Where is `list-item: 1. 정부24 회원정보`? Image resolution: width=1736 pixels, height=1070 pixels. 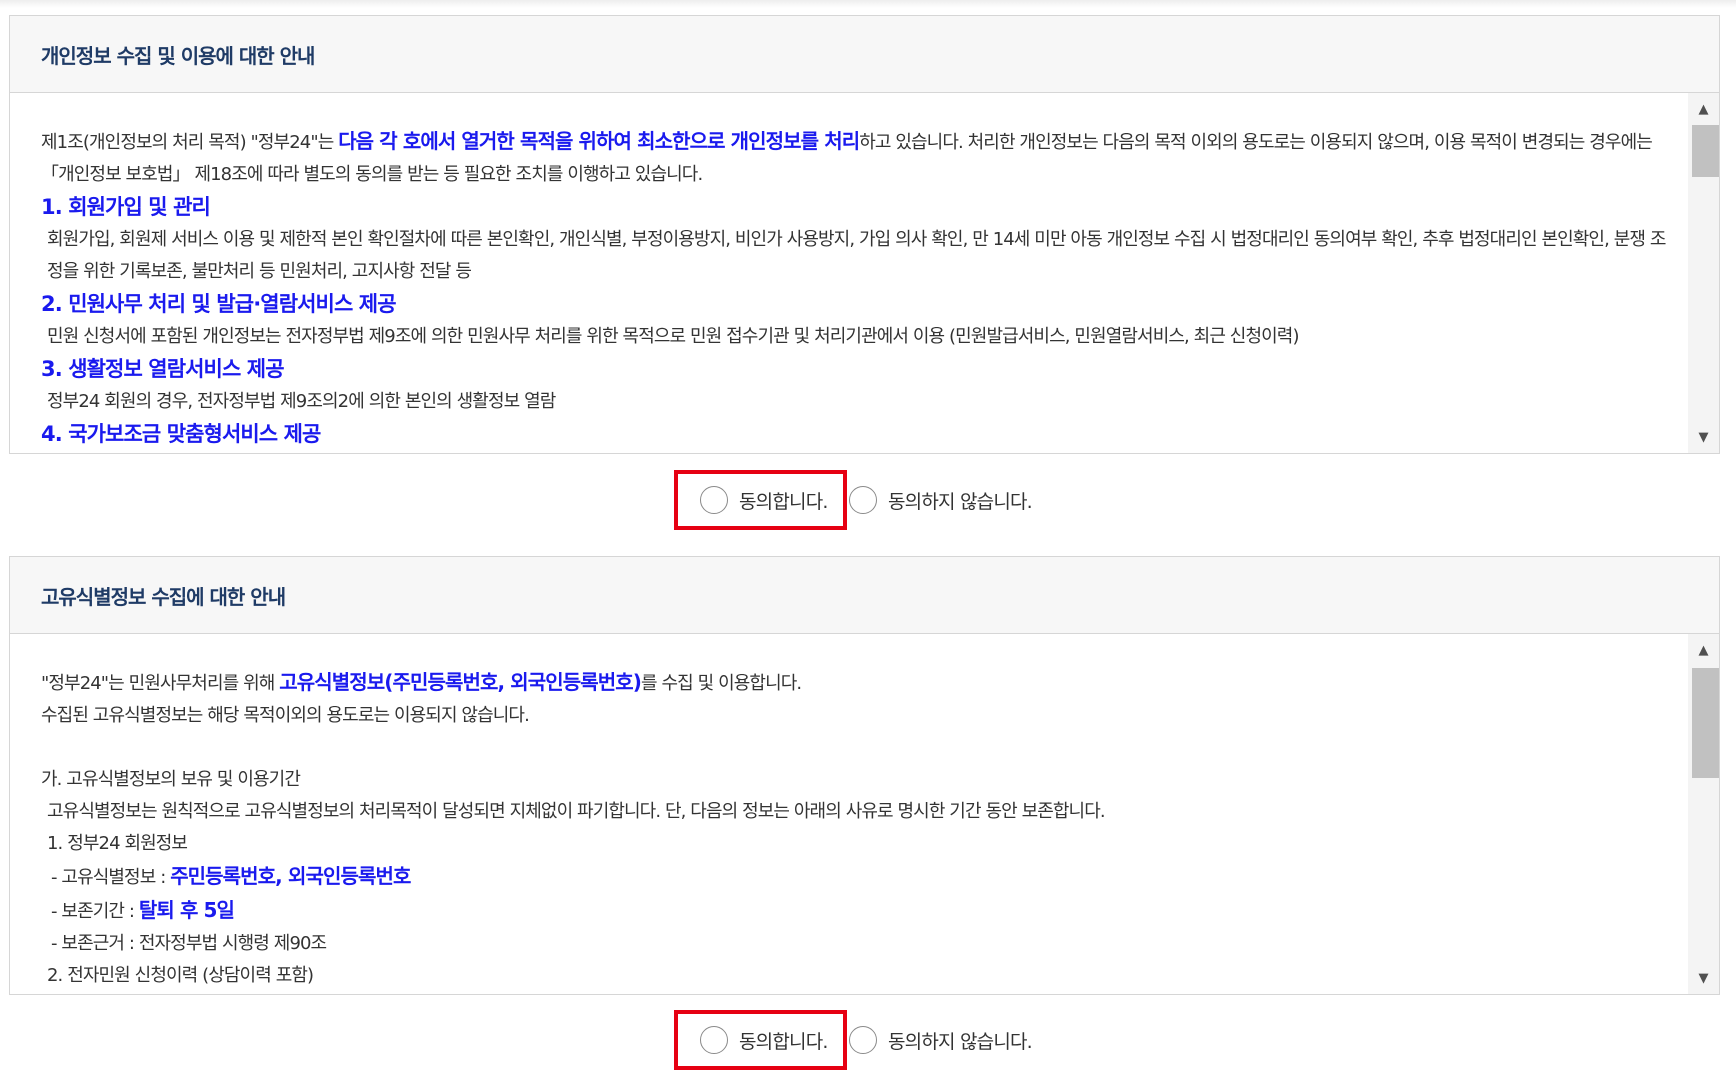
list-item: 1. 정부24 회원정보 is located at coordinates (117, 843).